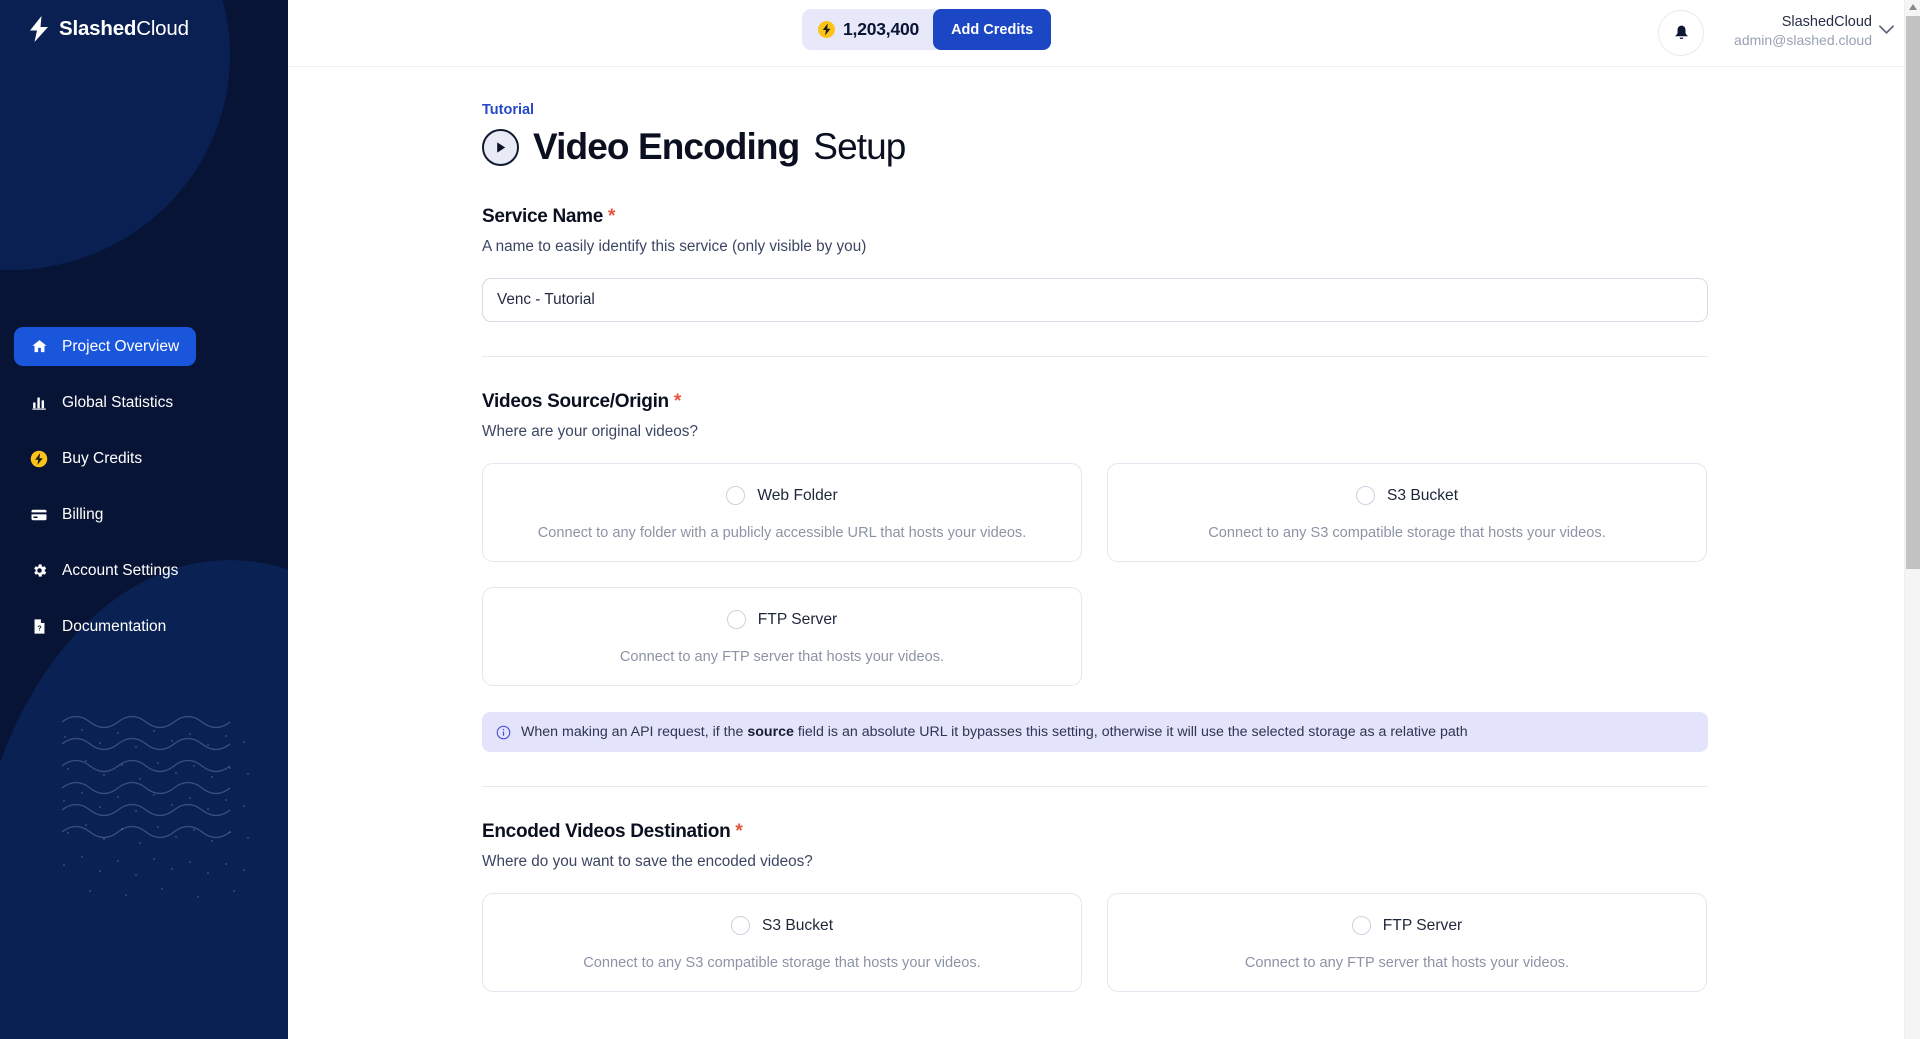  I want to click on brand-name-light: Cloud, so click(162, 28).